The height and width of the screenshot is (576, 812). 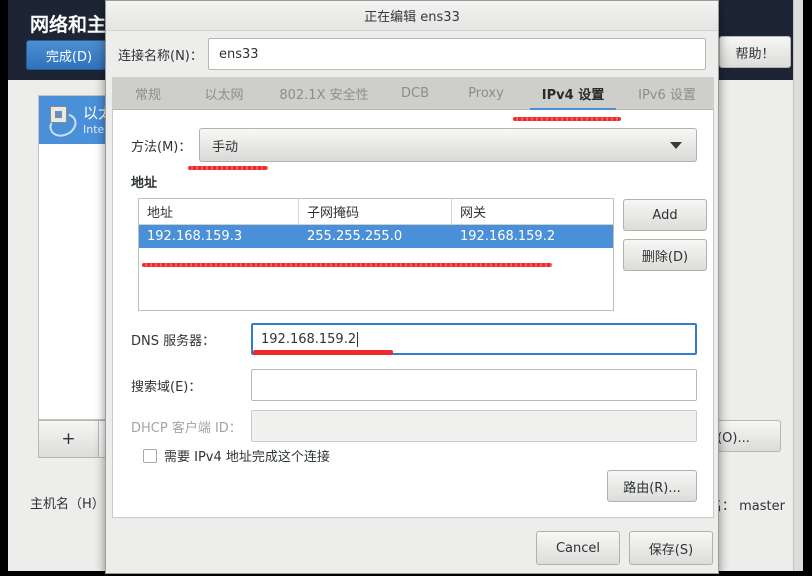 I want to click on require-ipv4-checkbox, so click(x=150, y=455).